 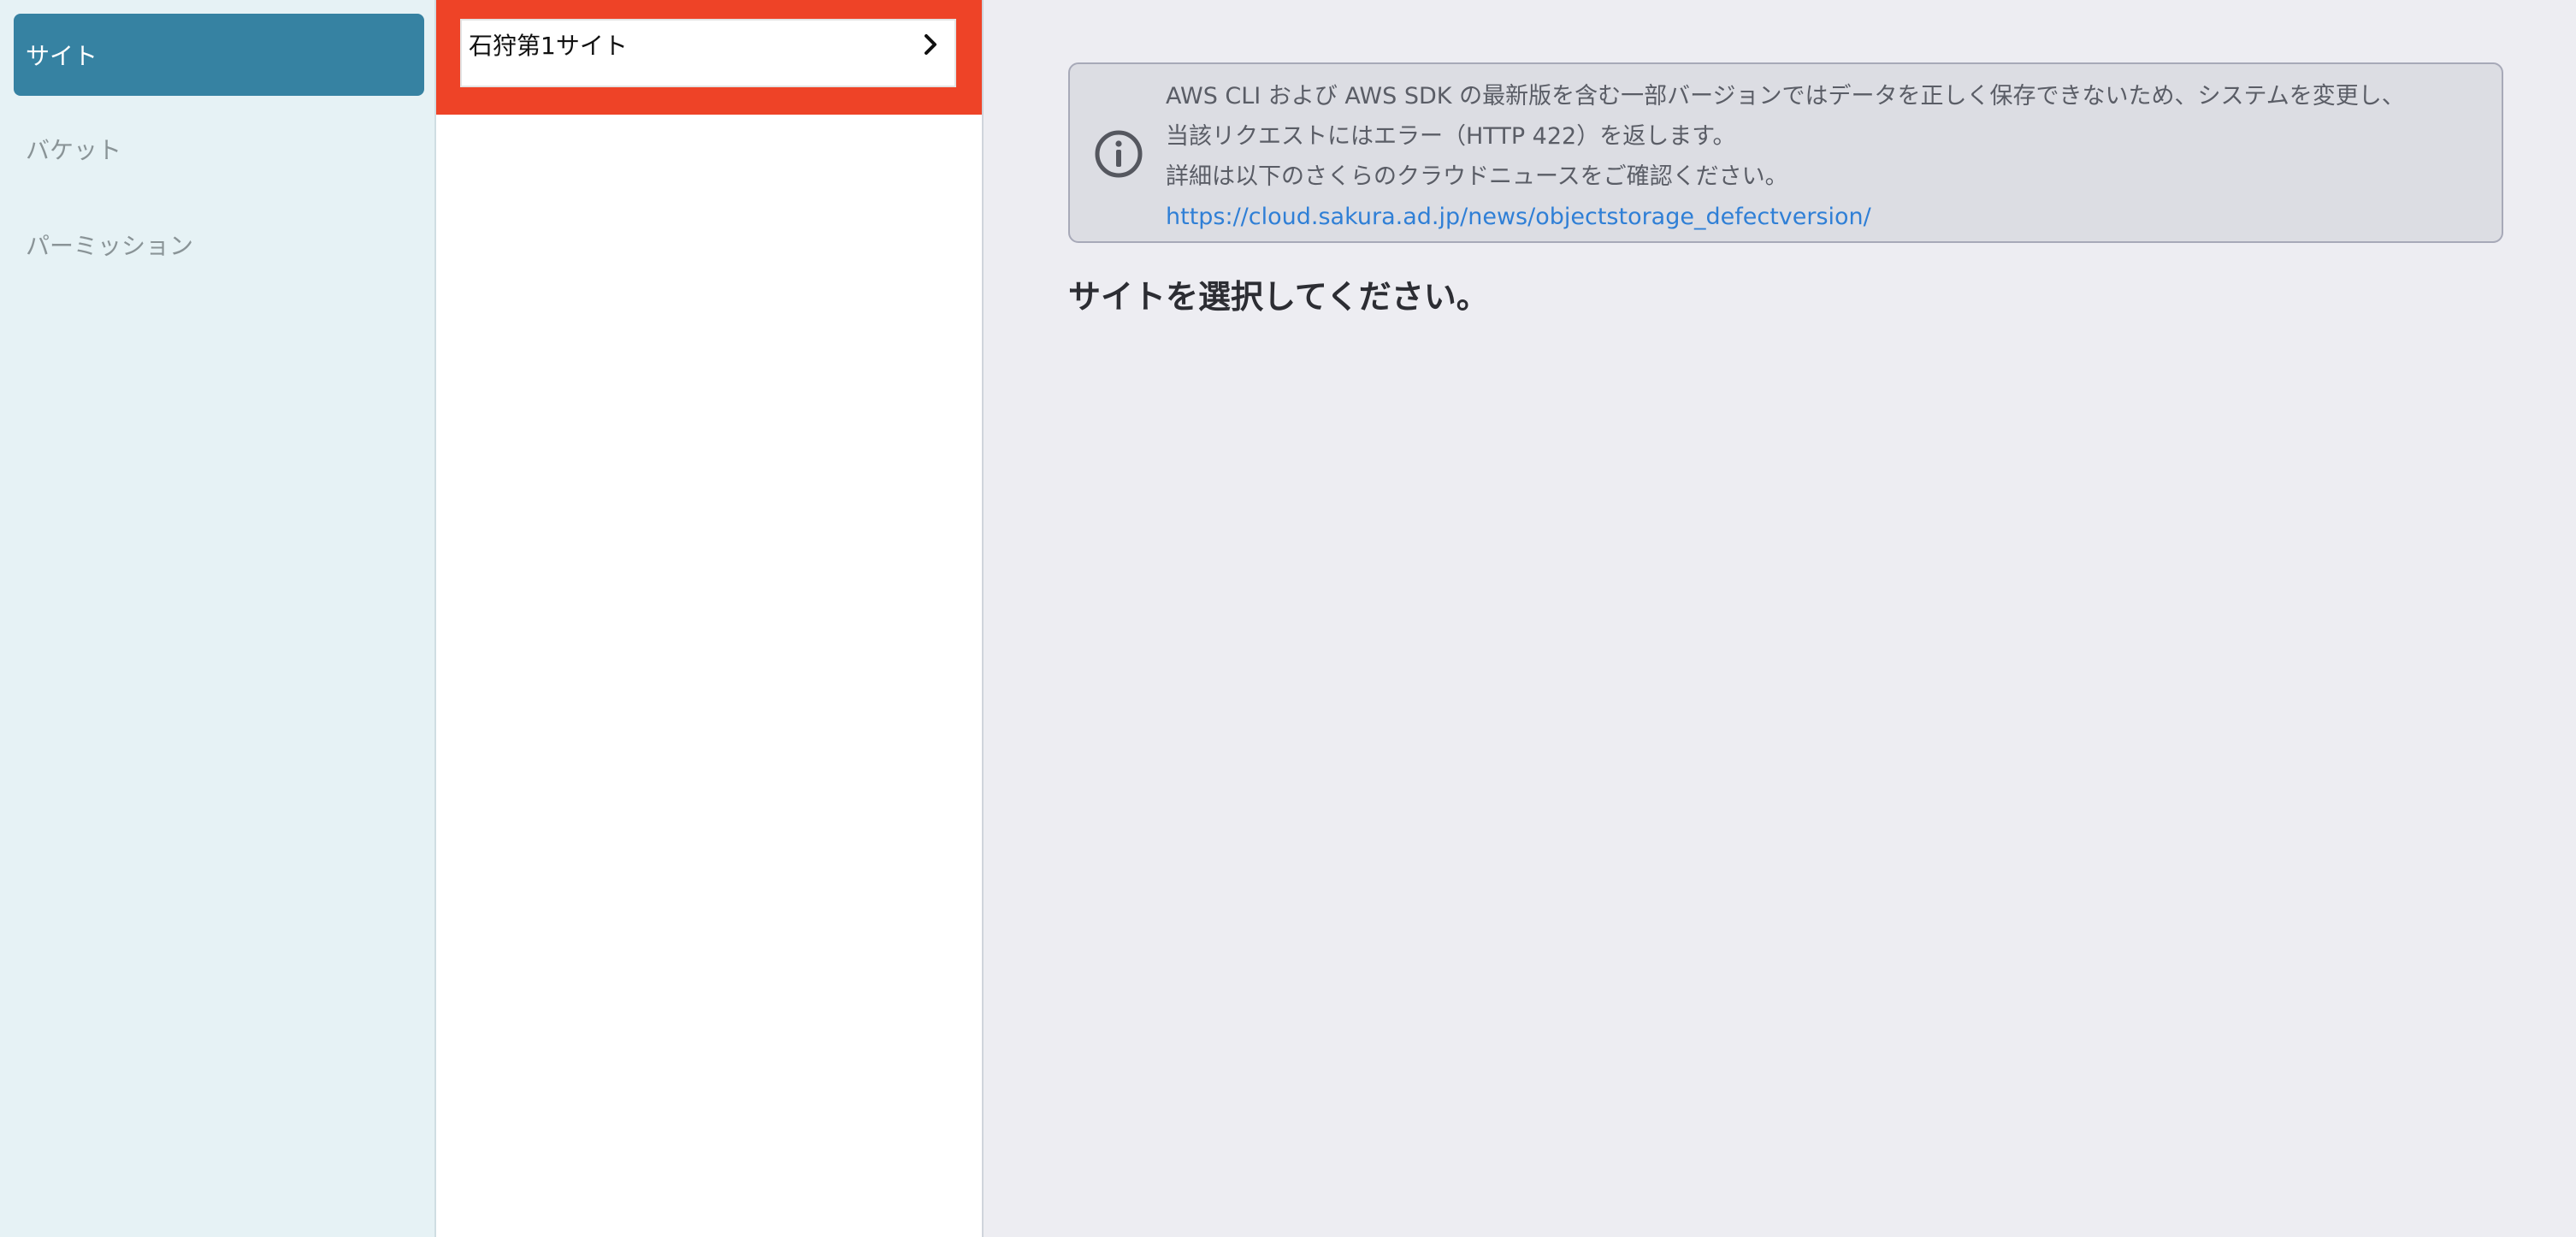 What do you see at coordinates (1451, 136) in the screenshot?
I see `notice-line: 当該リクエストにはエラー（HTTP 422）を返します。` at bounding box center [1451, 136].